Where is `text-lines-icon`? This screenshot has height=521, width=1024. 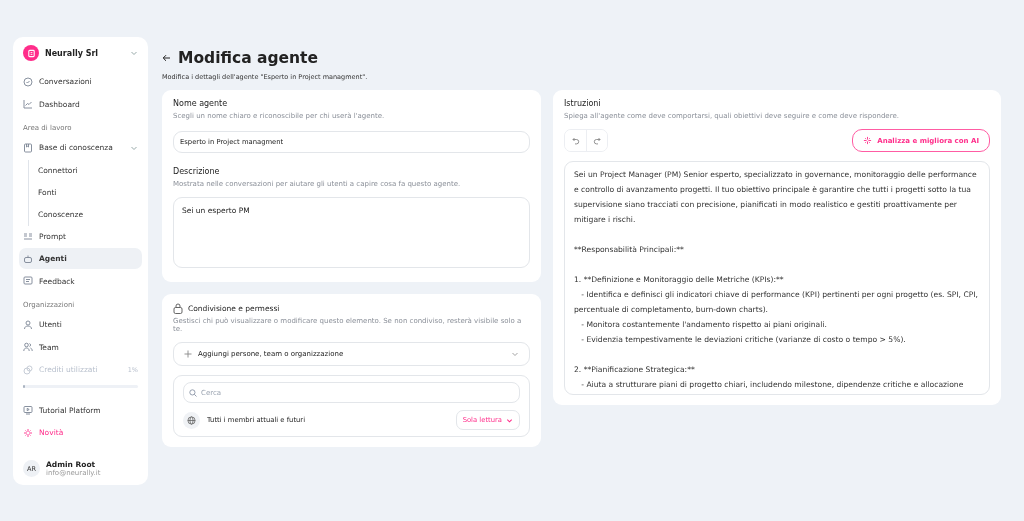 text-lines-icon is located at coordinates (28, 236).